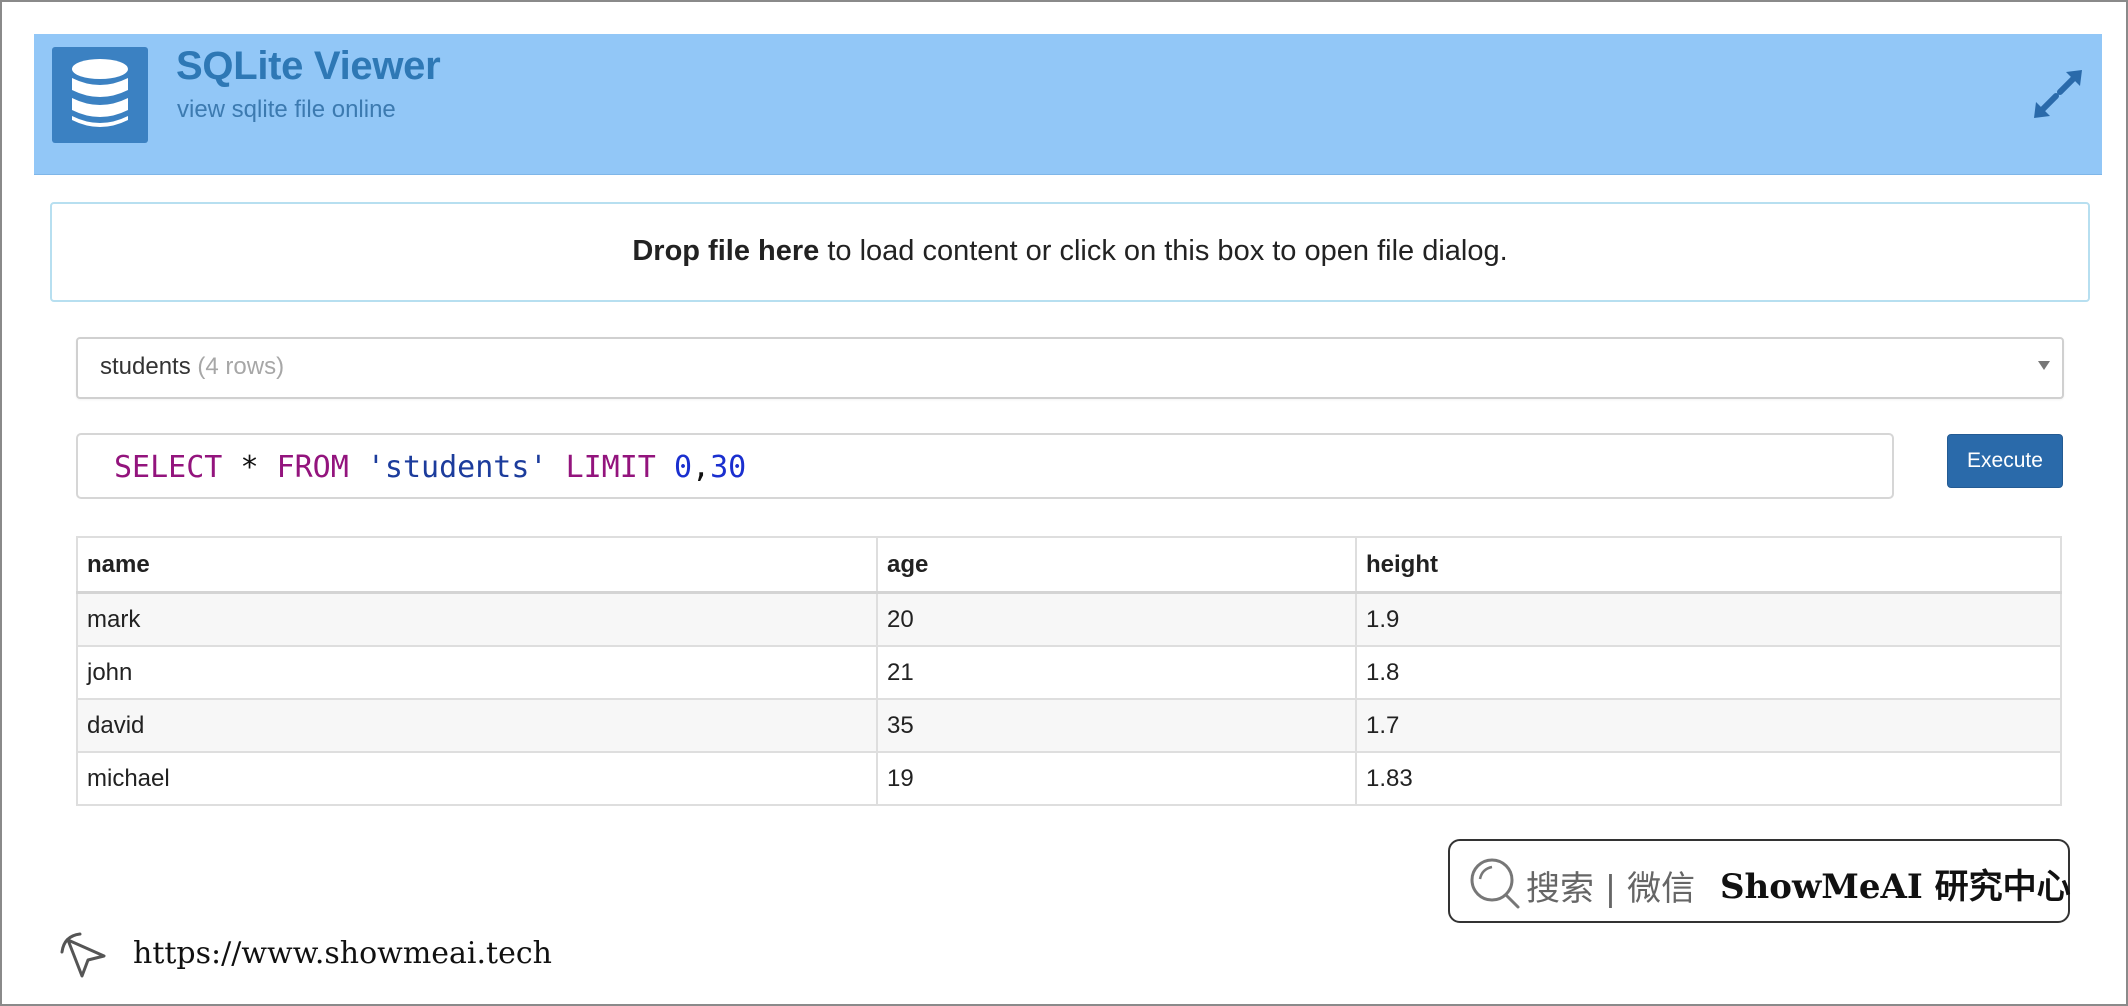  I want to click on sql-comma: ,, so click(701, 467).